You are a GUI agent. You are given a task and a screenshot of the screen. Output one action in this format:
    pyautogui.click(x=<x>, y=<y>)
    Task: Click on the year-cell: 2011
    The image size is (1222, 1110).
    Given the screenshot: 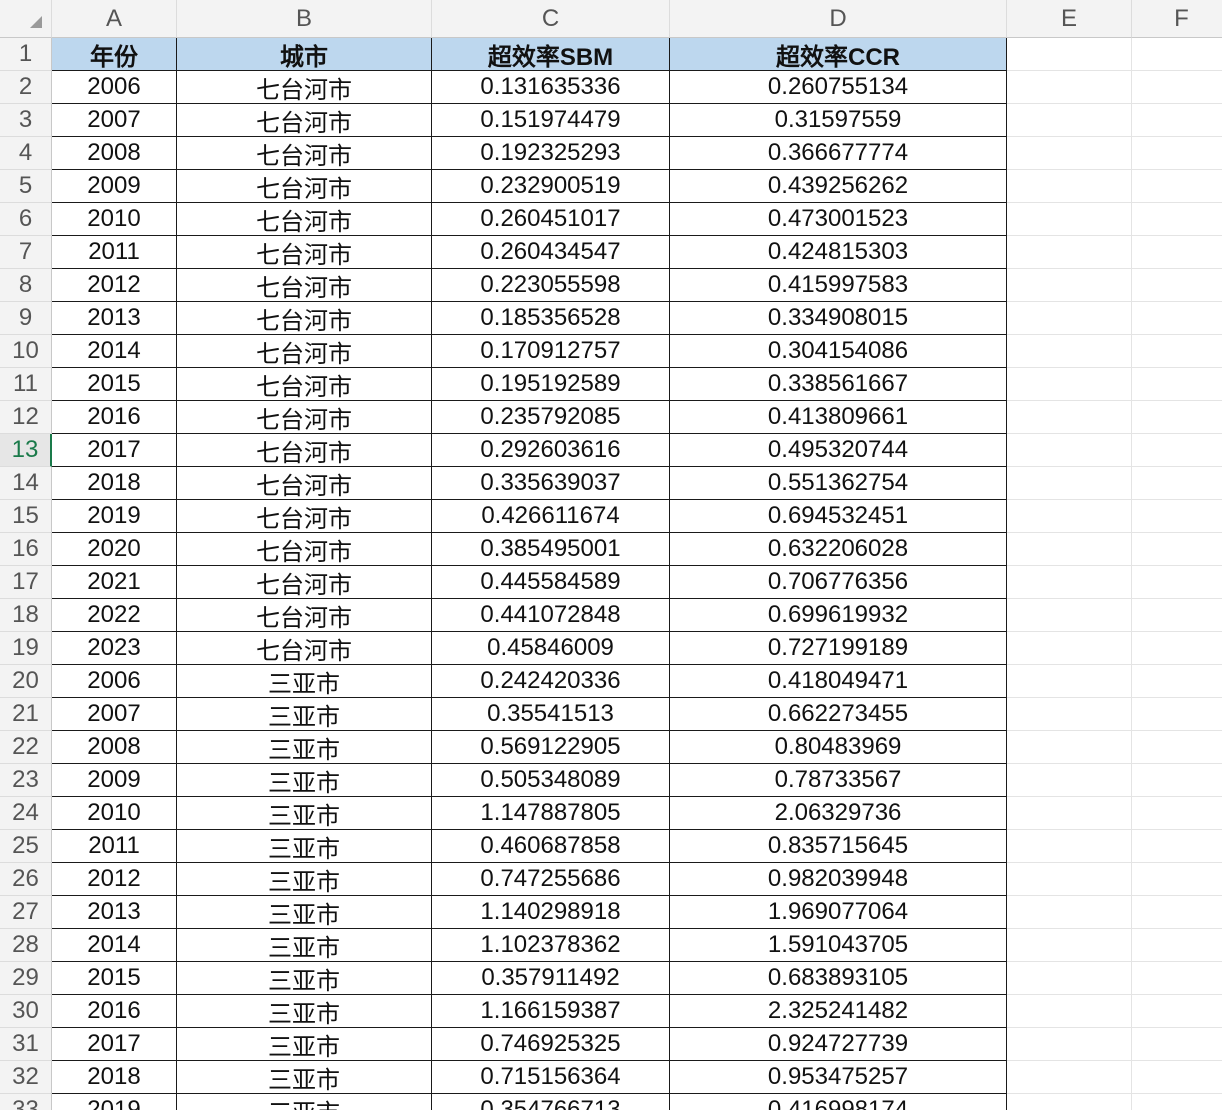 What is the action you would take?
    pyautogui.click(x=114, y=252)
    